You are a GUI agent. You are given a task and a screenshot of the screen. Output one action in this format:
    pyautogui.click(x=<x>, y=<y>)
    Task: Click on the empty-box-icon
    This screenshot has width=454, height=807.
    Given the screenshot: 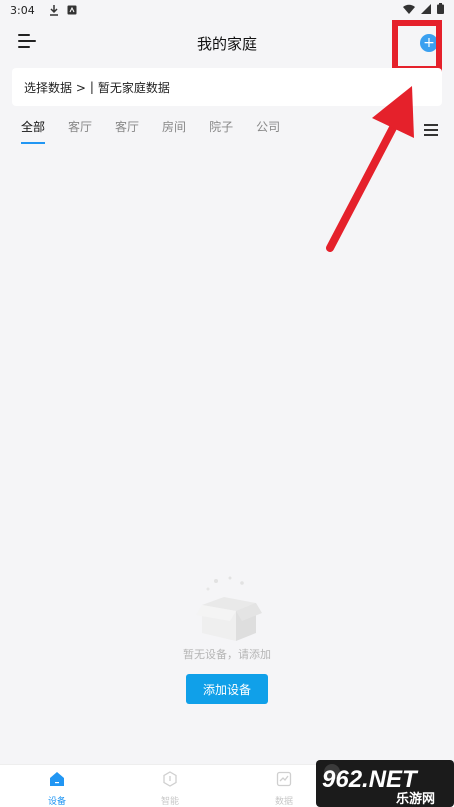 What is the action you would take?
    pyautogui.click(x=229, y=610)
    